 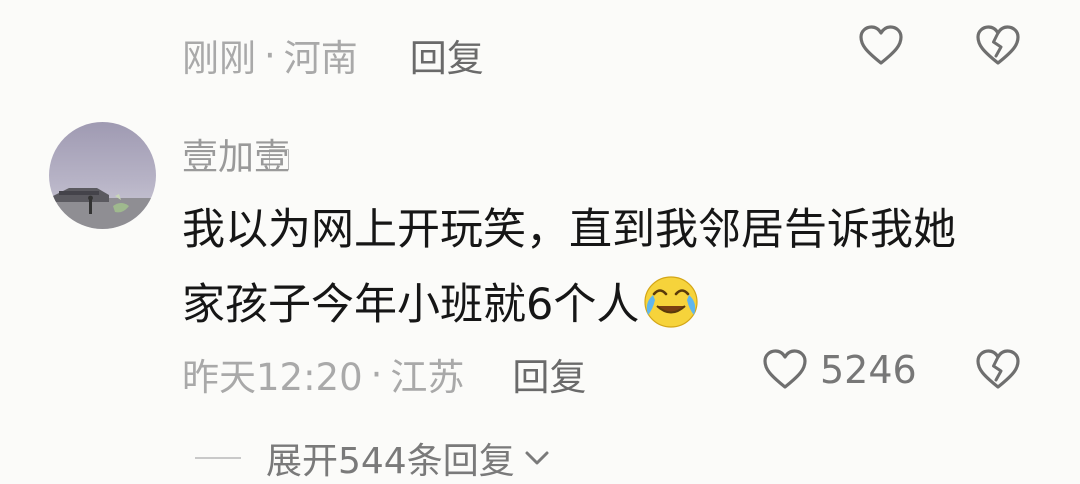 What do you see at coordinates (868, 370) in the screenshot?
I see `like-count: 5246` at bounding box center [868, 370].